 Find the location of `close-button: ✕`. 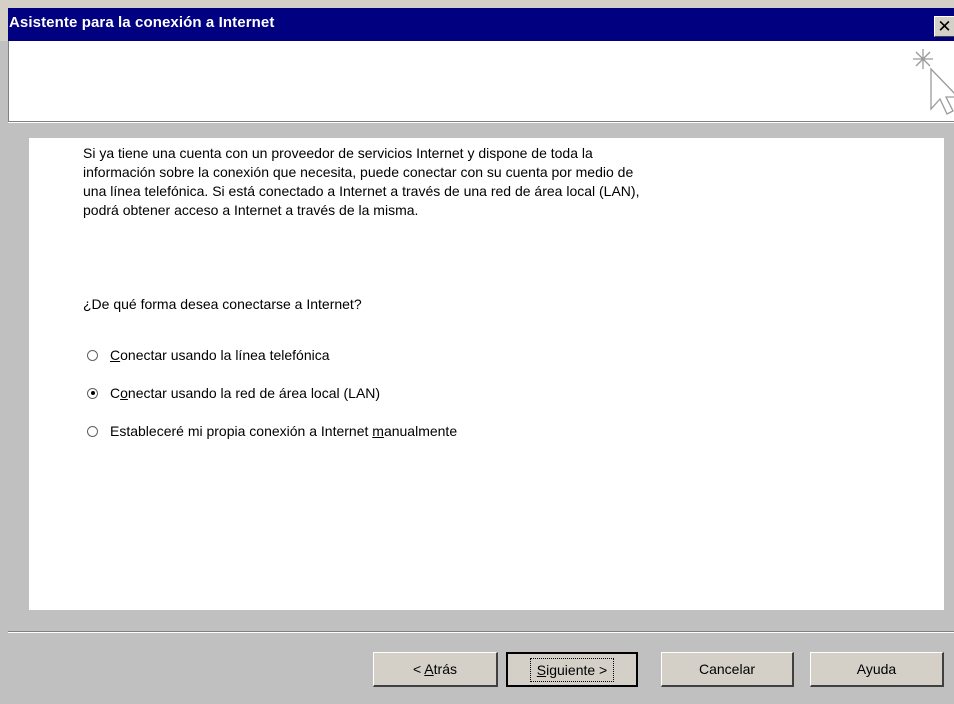

close-button: ✕ is located at coordinates (944, 26).